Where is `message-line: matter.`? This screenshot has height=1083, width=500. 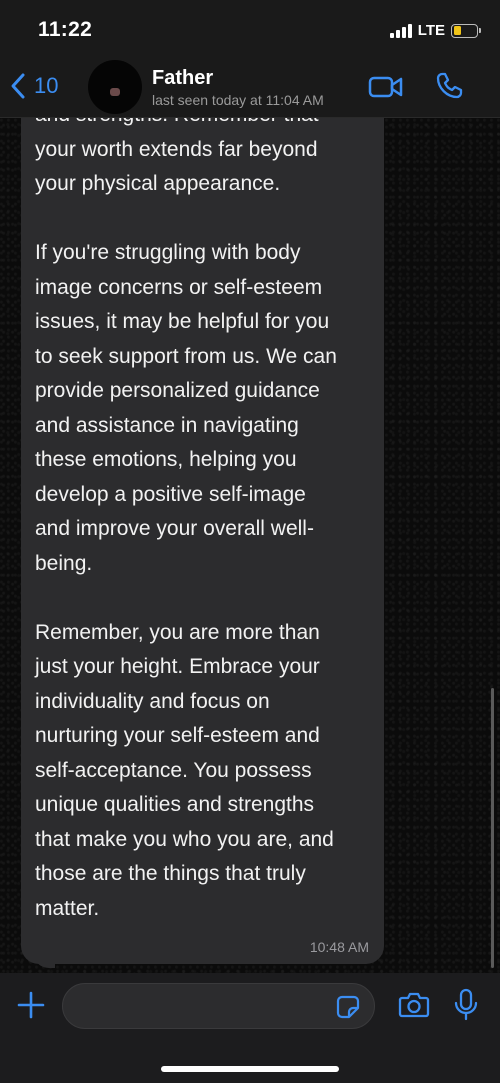 message-line: matter. is located at coordinates (67, 908).